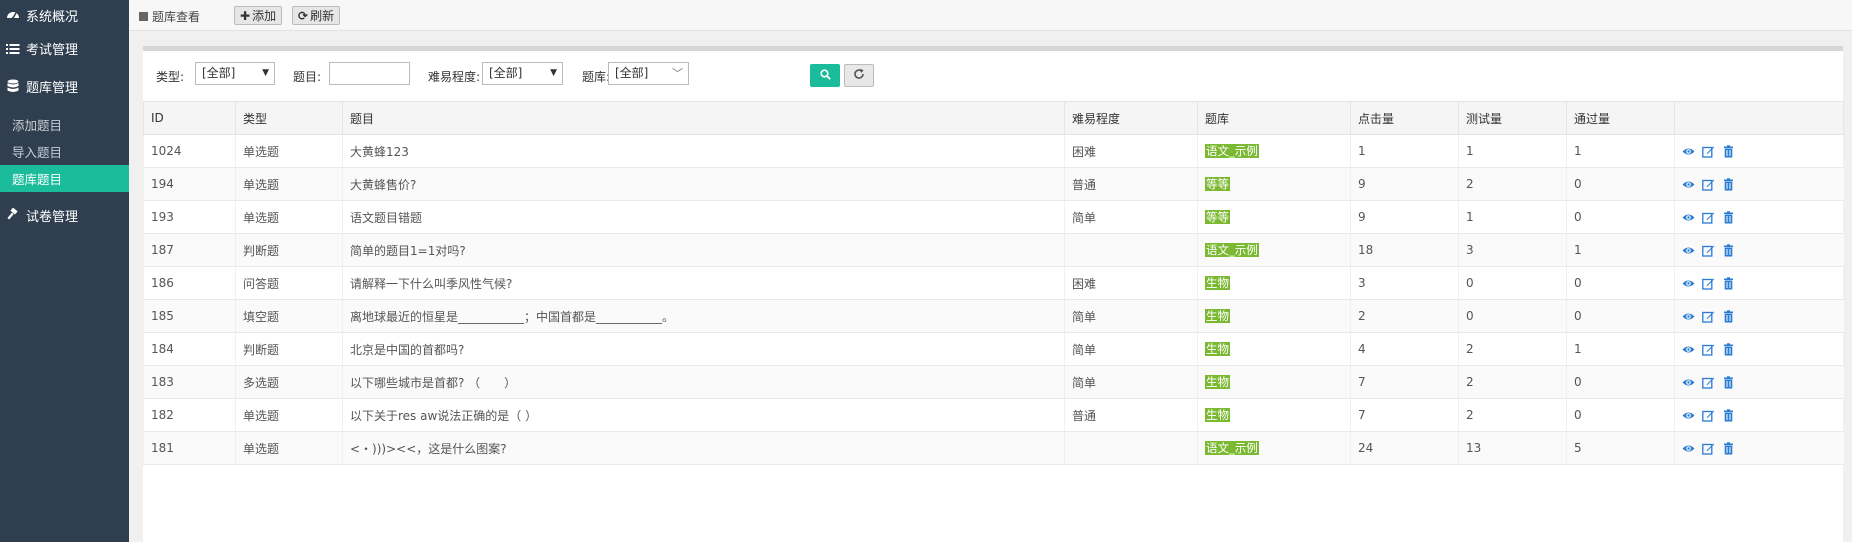 This screenshot has height=542, width=1852. Describe the element at coordinates (1512, 448) in the screenshot. I see `cell-tests: 13` at that location.